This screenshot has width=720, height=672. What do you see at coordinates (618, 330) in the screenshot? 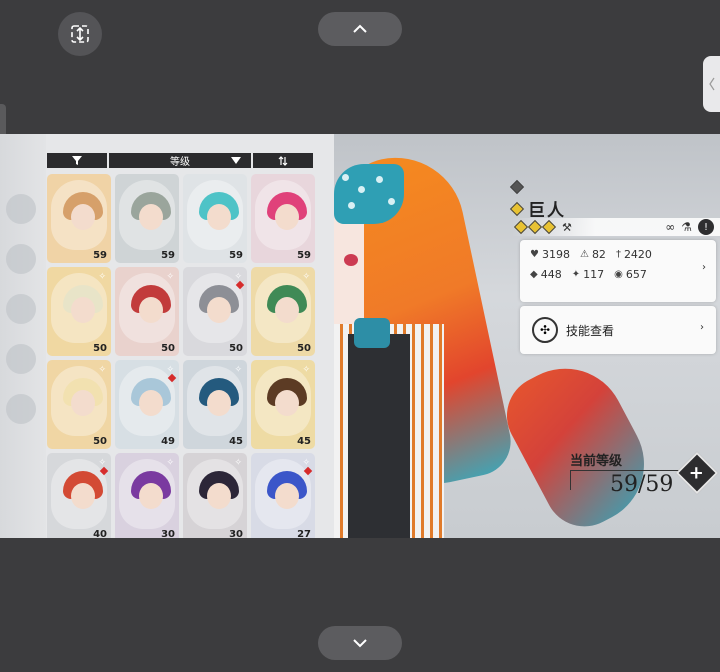
I see `skill-view-button: ✣ 技能查看 ›` at bounding box center [618, 330].